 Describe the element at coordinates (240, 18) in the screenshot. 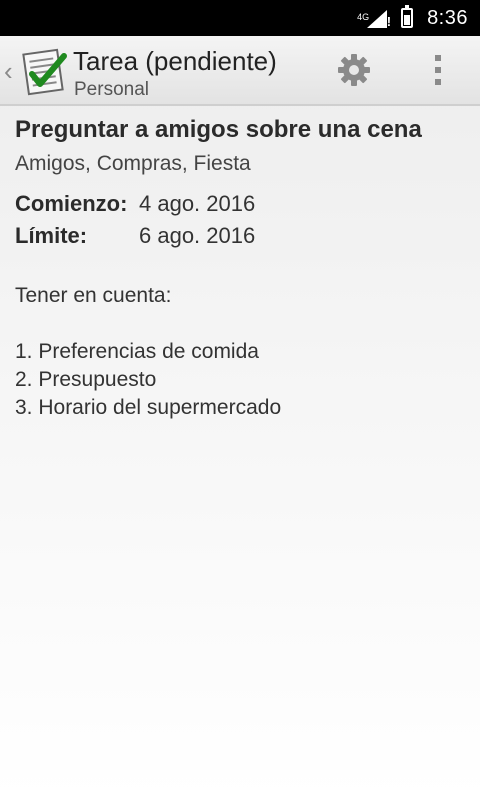

I see `status-bar: 4G ! 8:36` at that location.